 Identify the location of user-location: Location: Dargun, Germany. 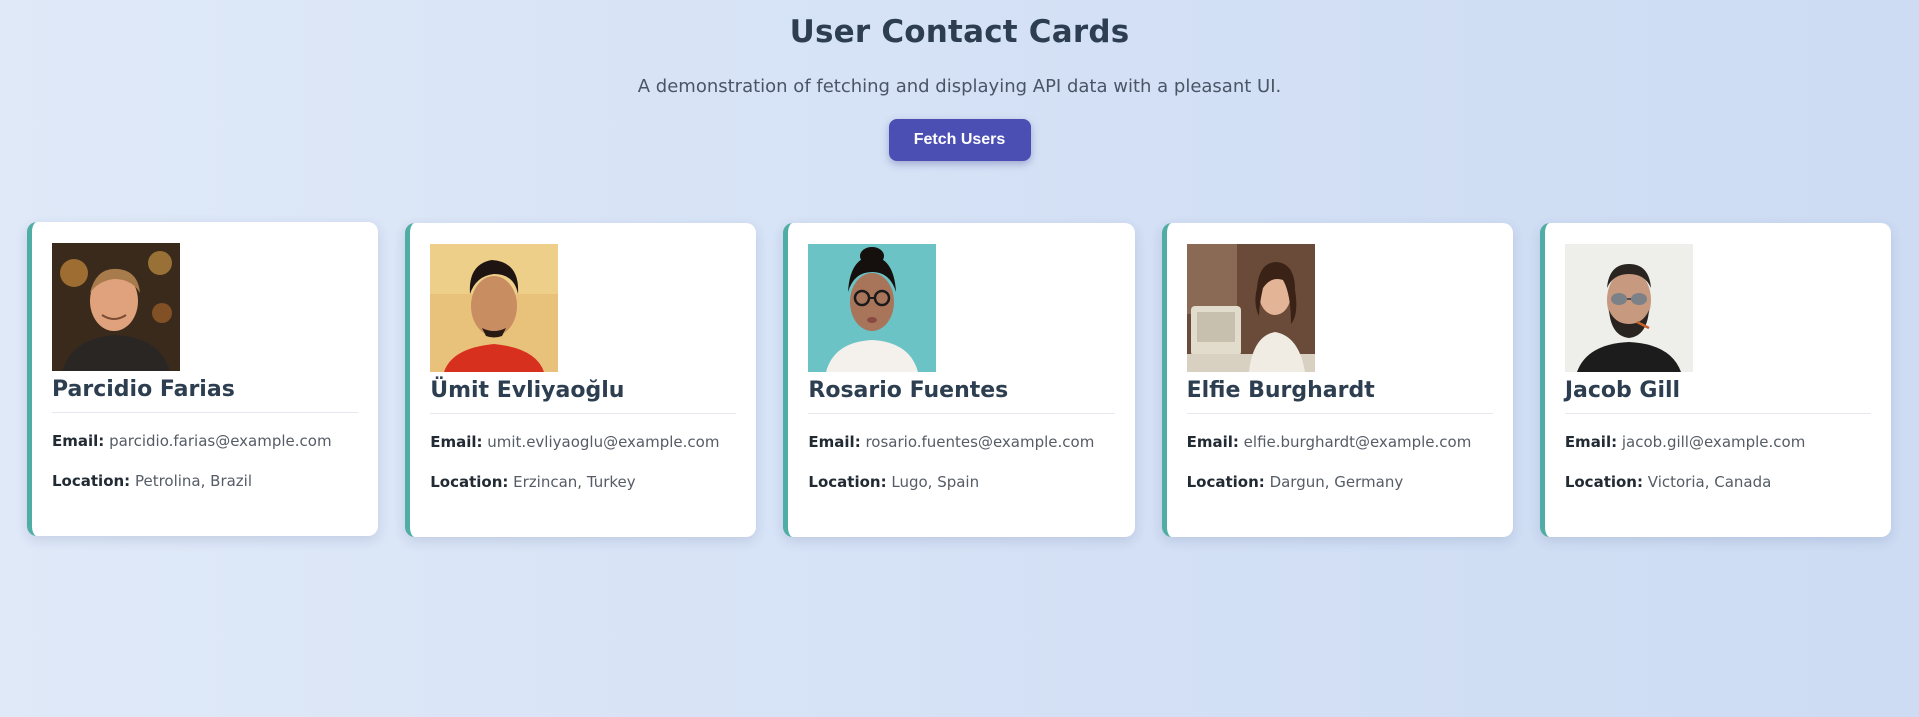
(1340, 482).